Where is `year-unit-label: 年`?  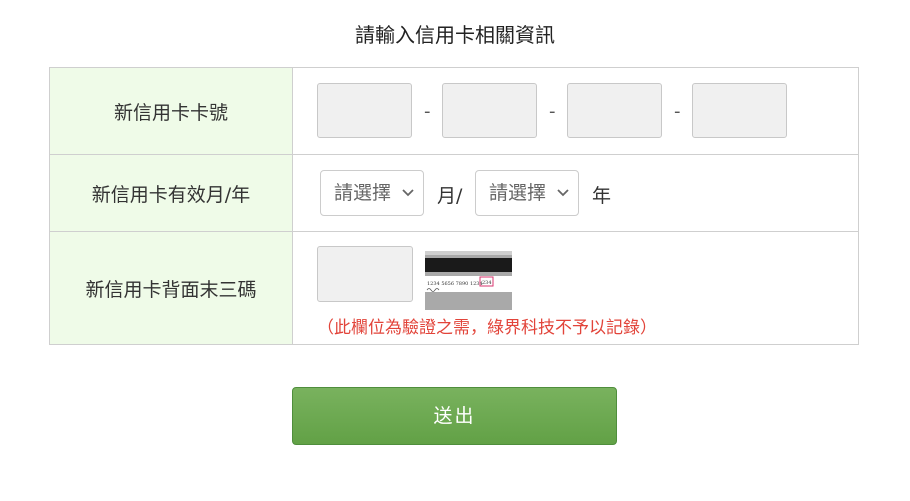
year-unit-label: 年 is located at coordinates (602, 196).